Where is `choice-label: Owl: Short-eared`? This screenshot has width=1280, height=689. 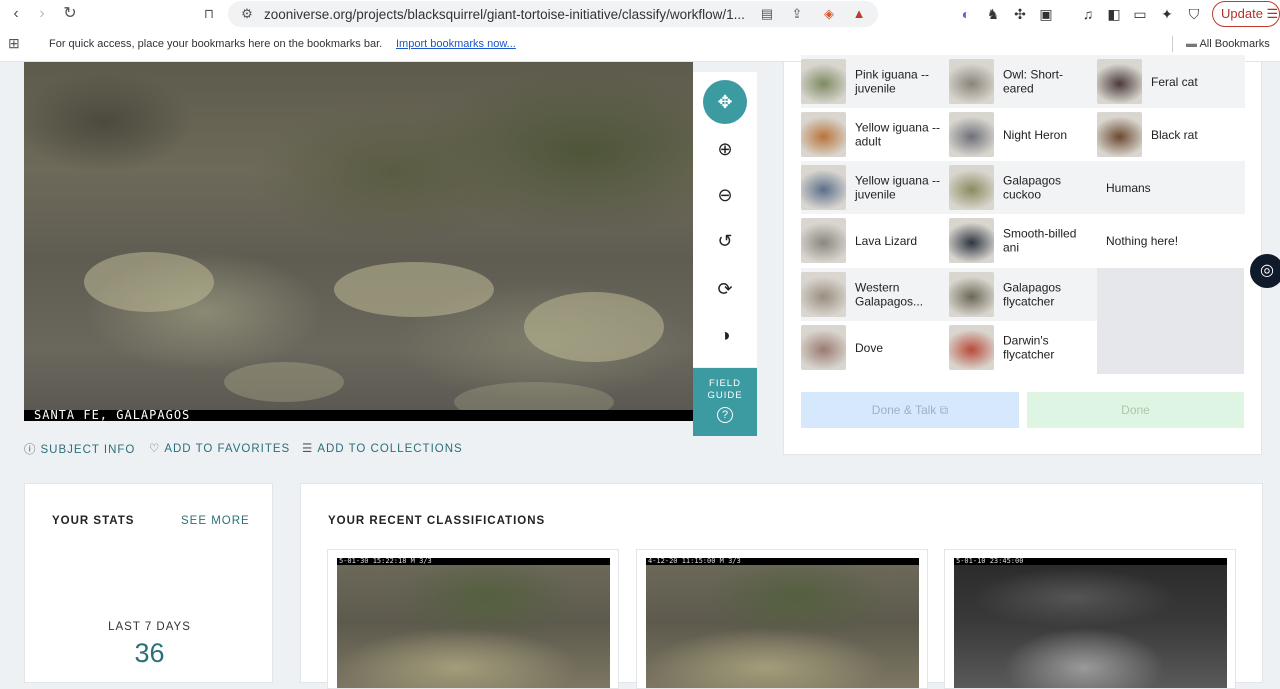 choice-label: Owl: Short-eared is located at coordinates (1033, 81).